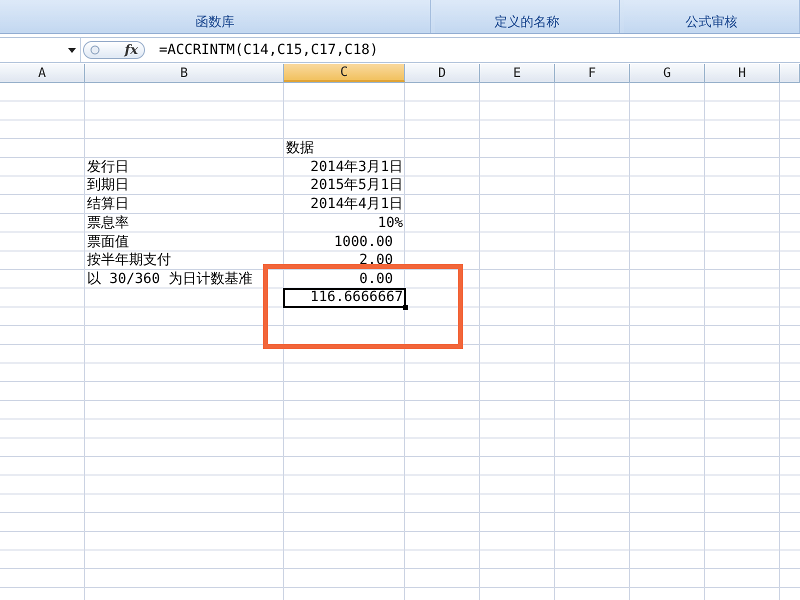 This screenshot has width=800, height=600. Describe the element at coordinates (344, 73) in the screenshot. I see `column-header: C` at that location.